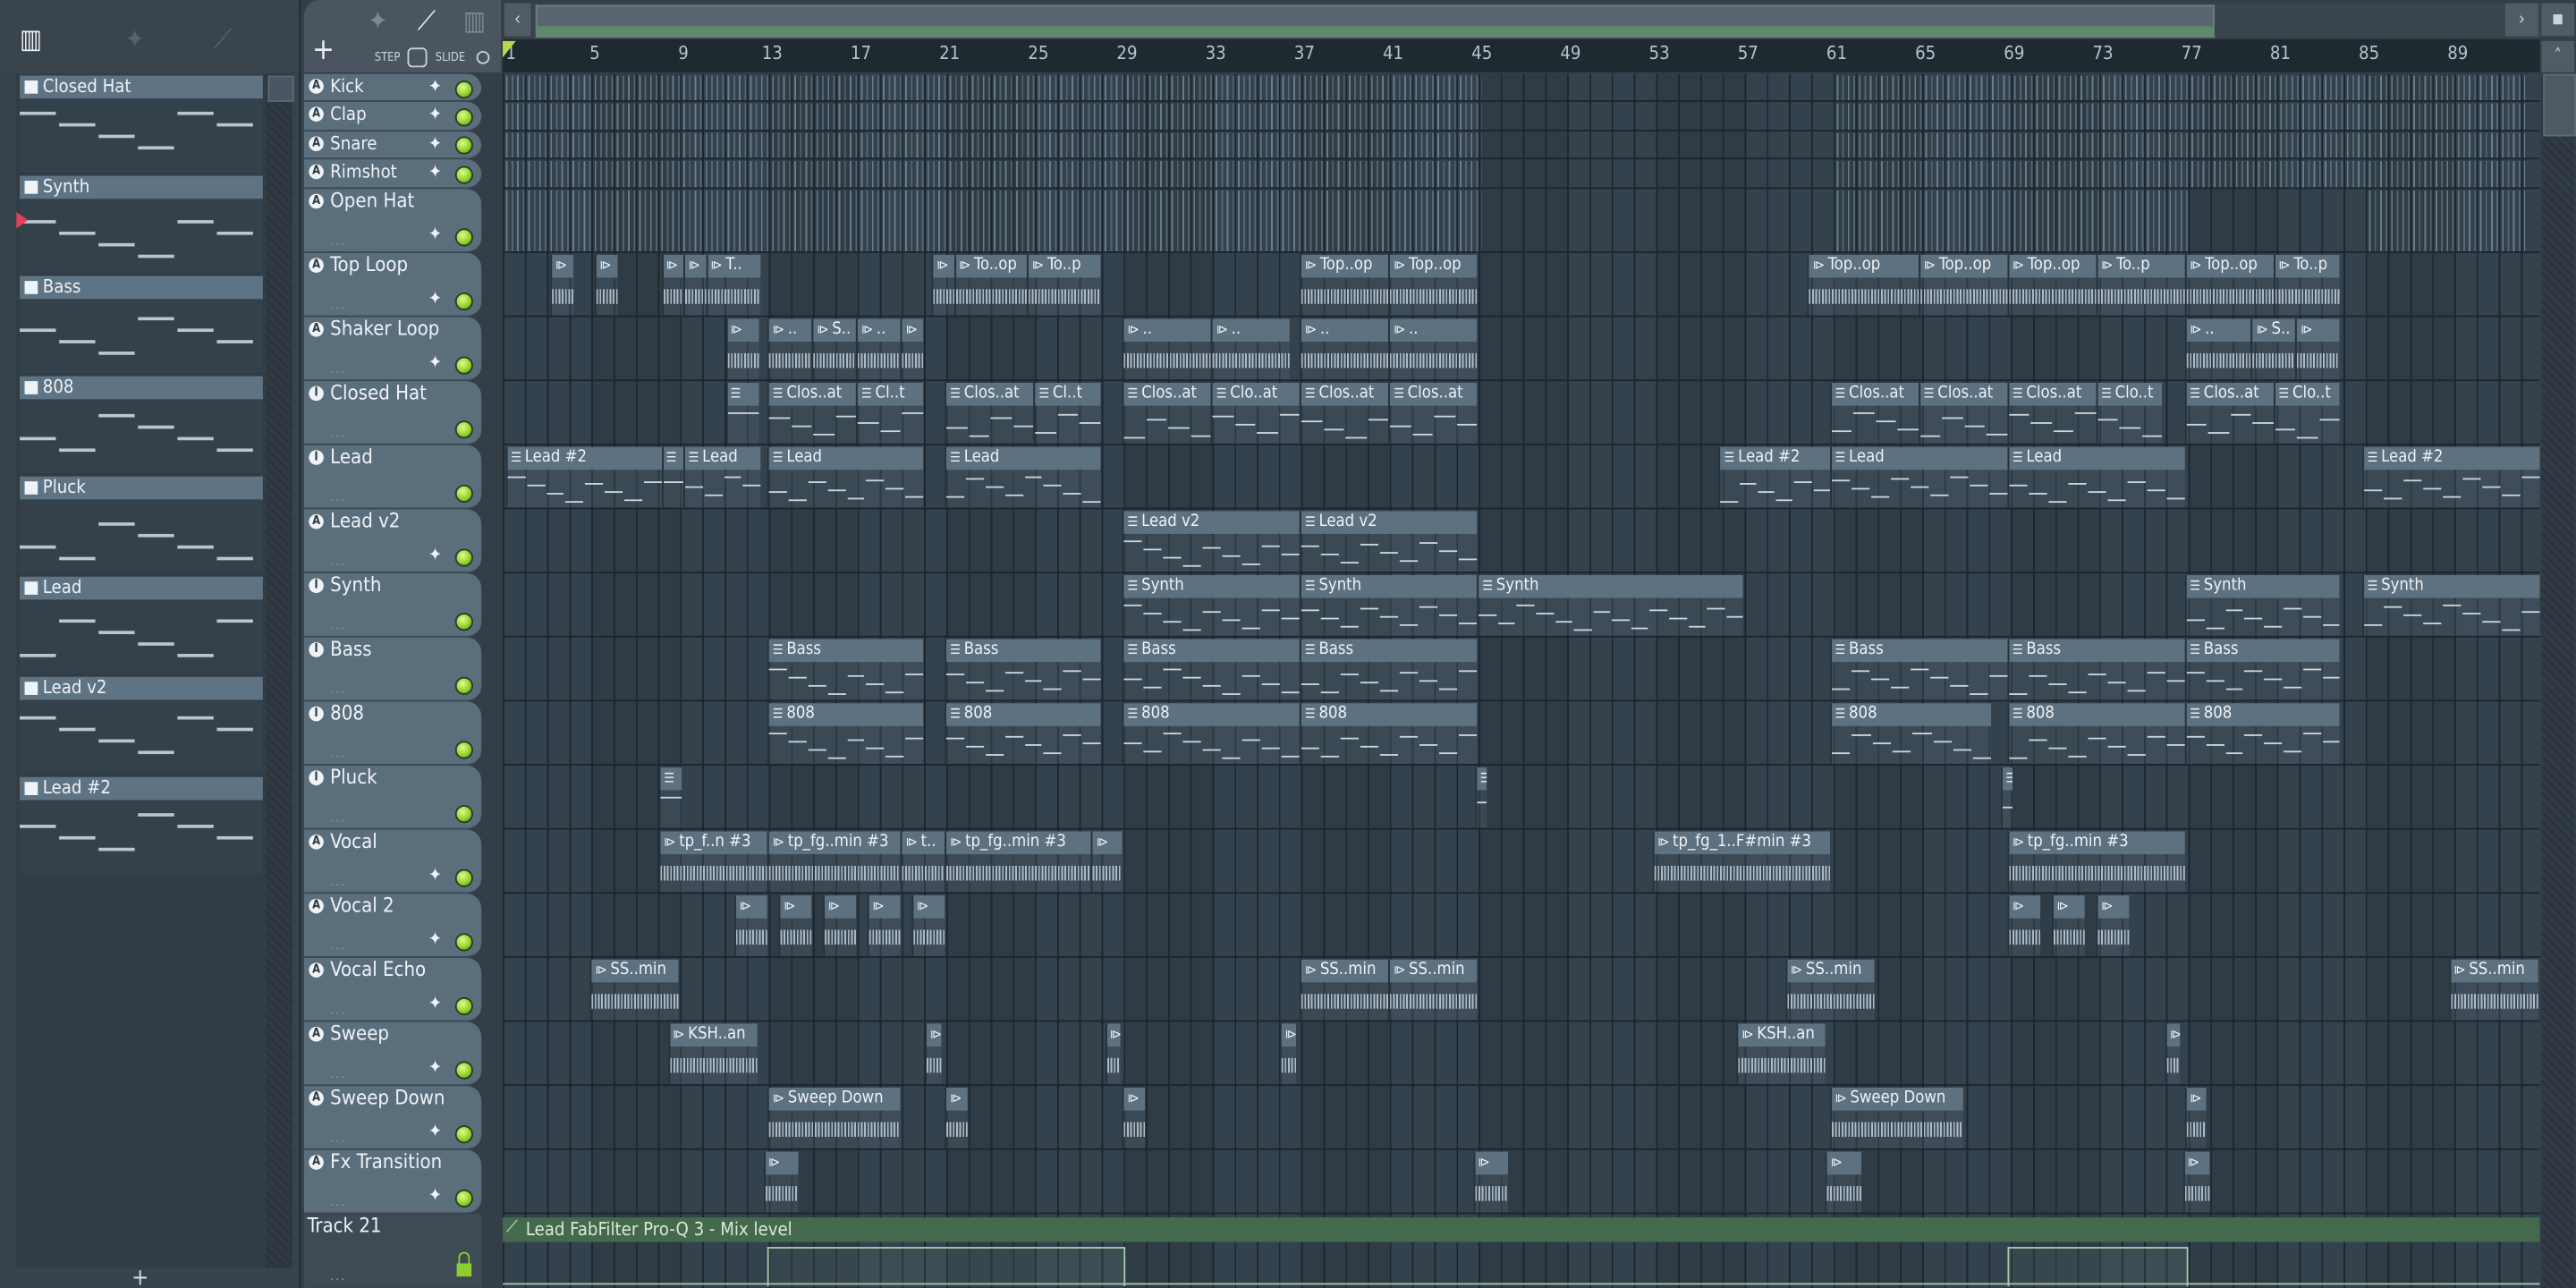  What do you see at coordinates (392, 174) in the screenshot?
I see `track-header: A Rimshot ✦` at bounding box center [392, 174].